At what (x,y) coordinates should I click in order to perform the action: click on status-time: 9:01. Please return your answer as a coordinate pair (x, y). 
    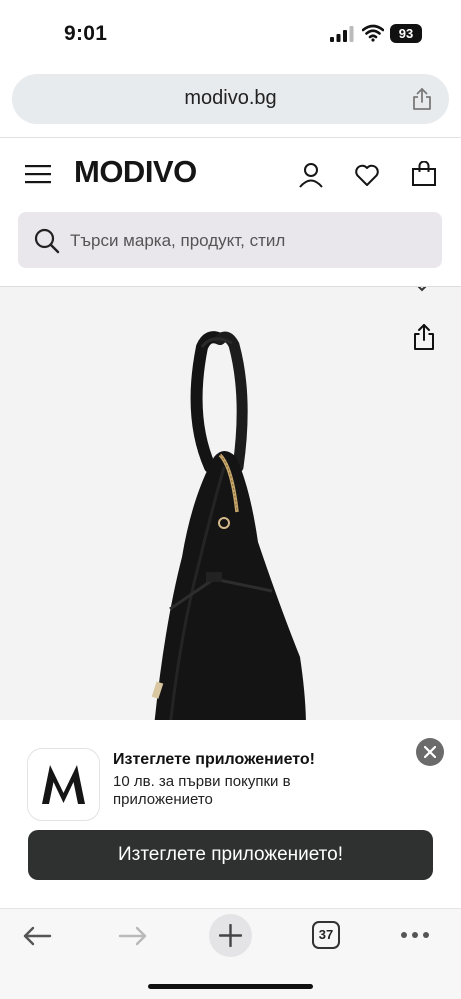
    Looking at the image, I should click on (86, 33).